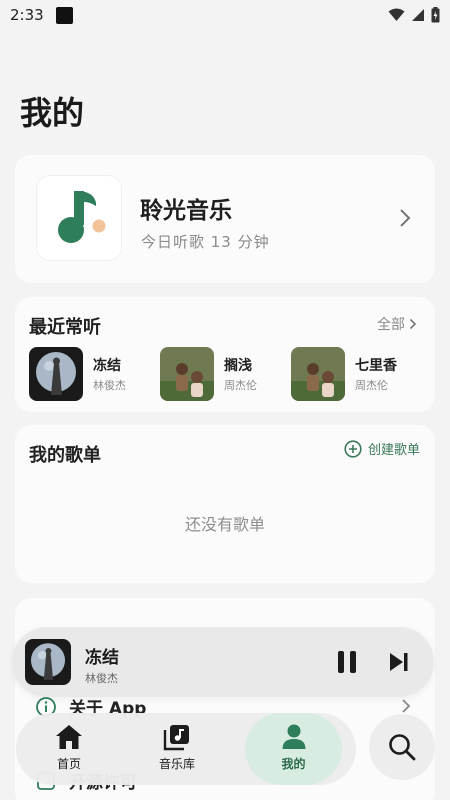 This screenshot has width=450, height=800. I want to click on recent-song-title: 搁浅, so click(238, 366).